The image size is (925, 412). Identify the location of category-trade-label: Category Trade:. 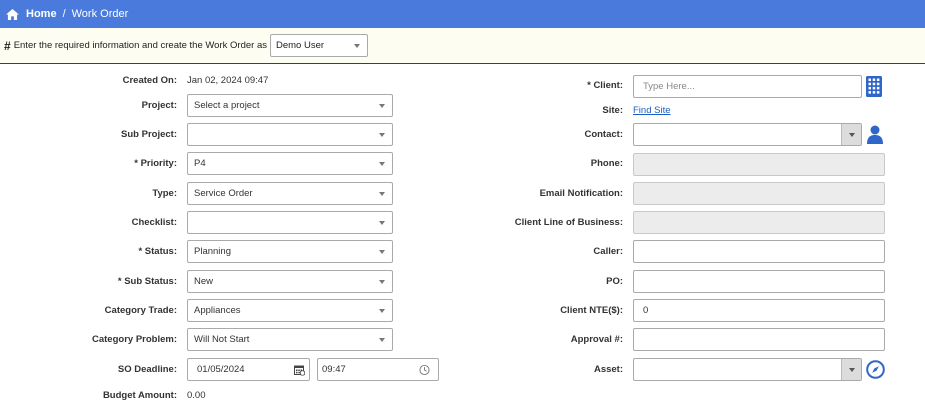
(140, 310).